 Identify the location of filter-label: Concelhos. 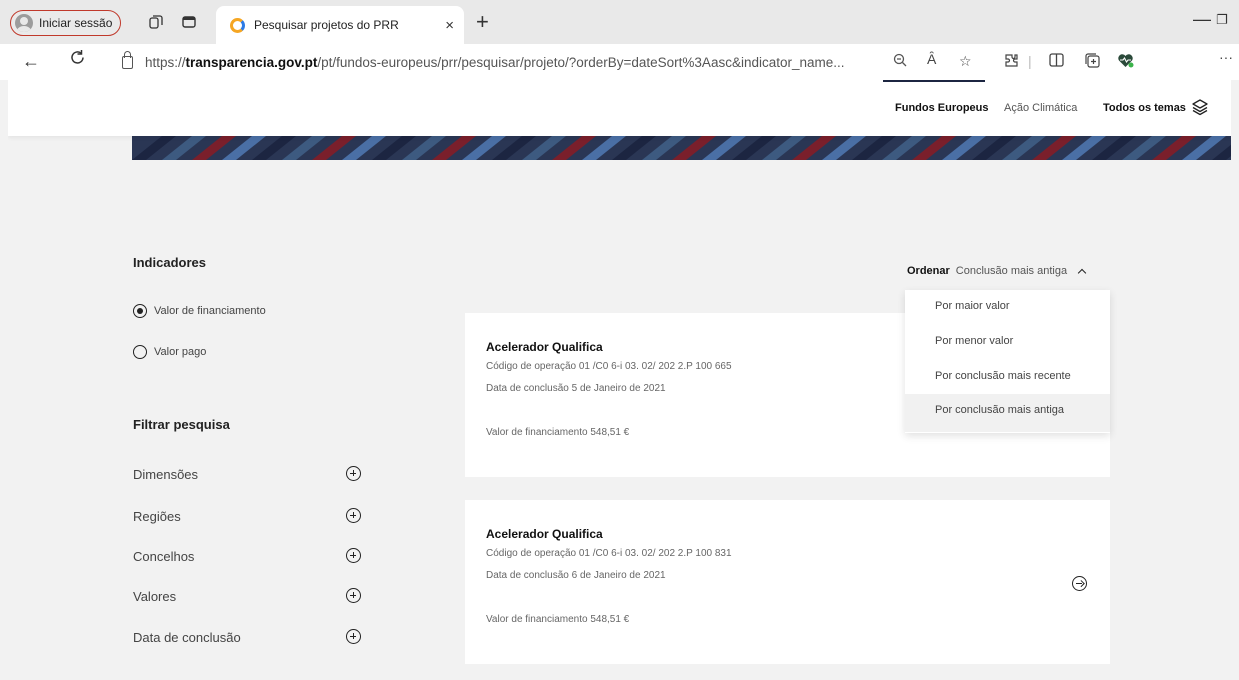
(164, 556).